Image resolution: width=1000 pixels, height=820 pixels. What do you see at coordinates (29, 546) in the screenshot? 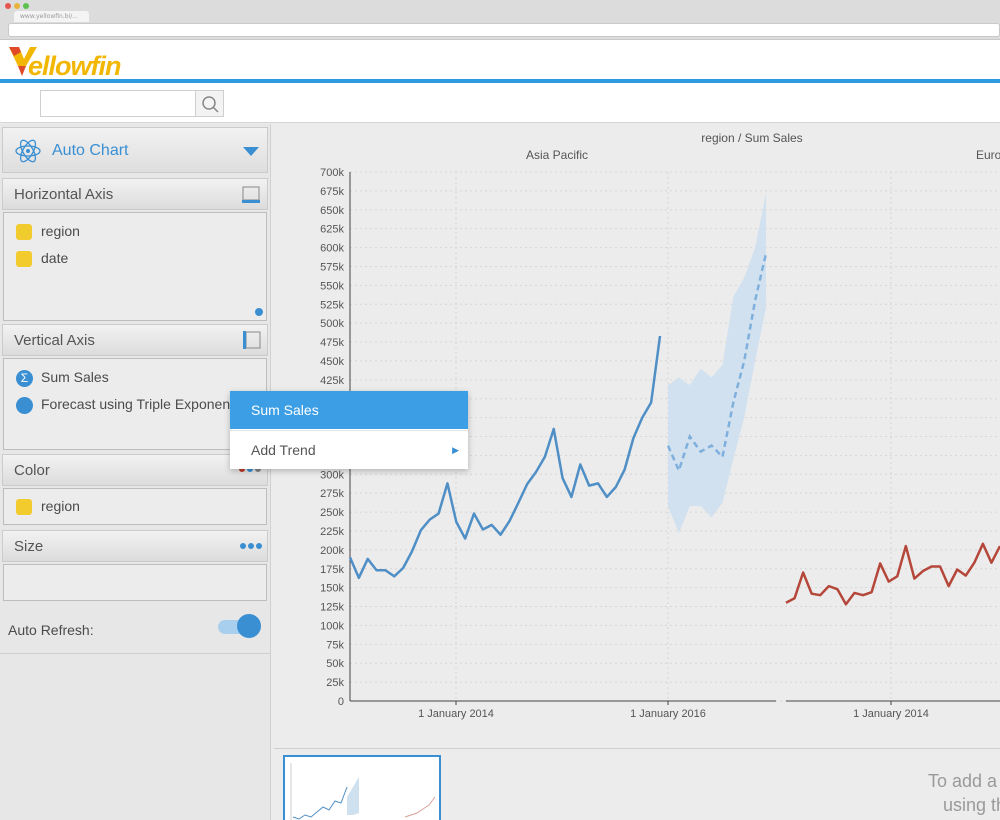
I see `size-title: Size` at bounding box center [29, 546].